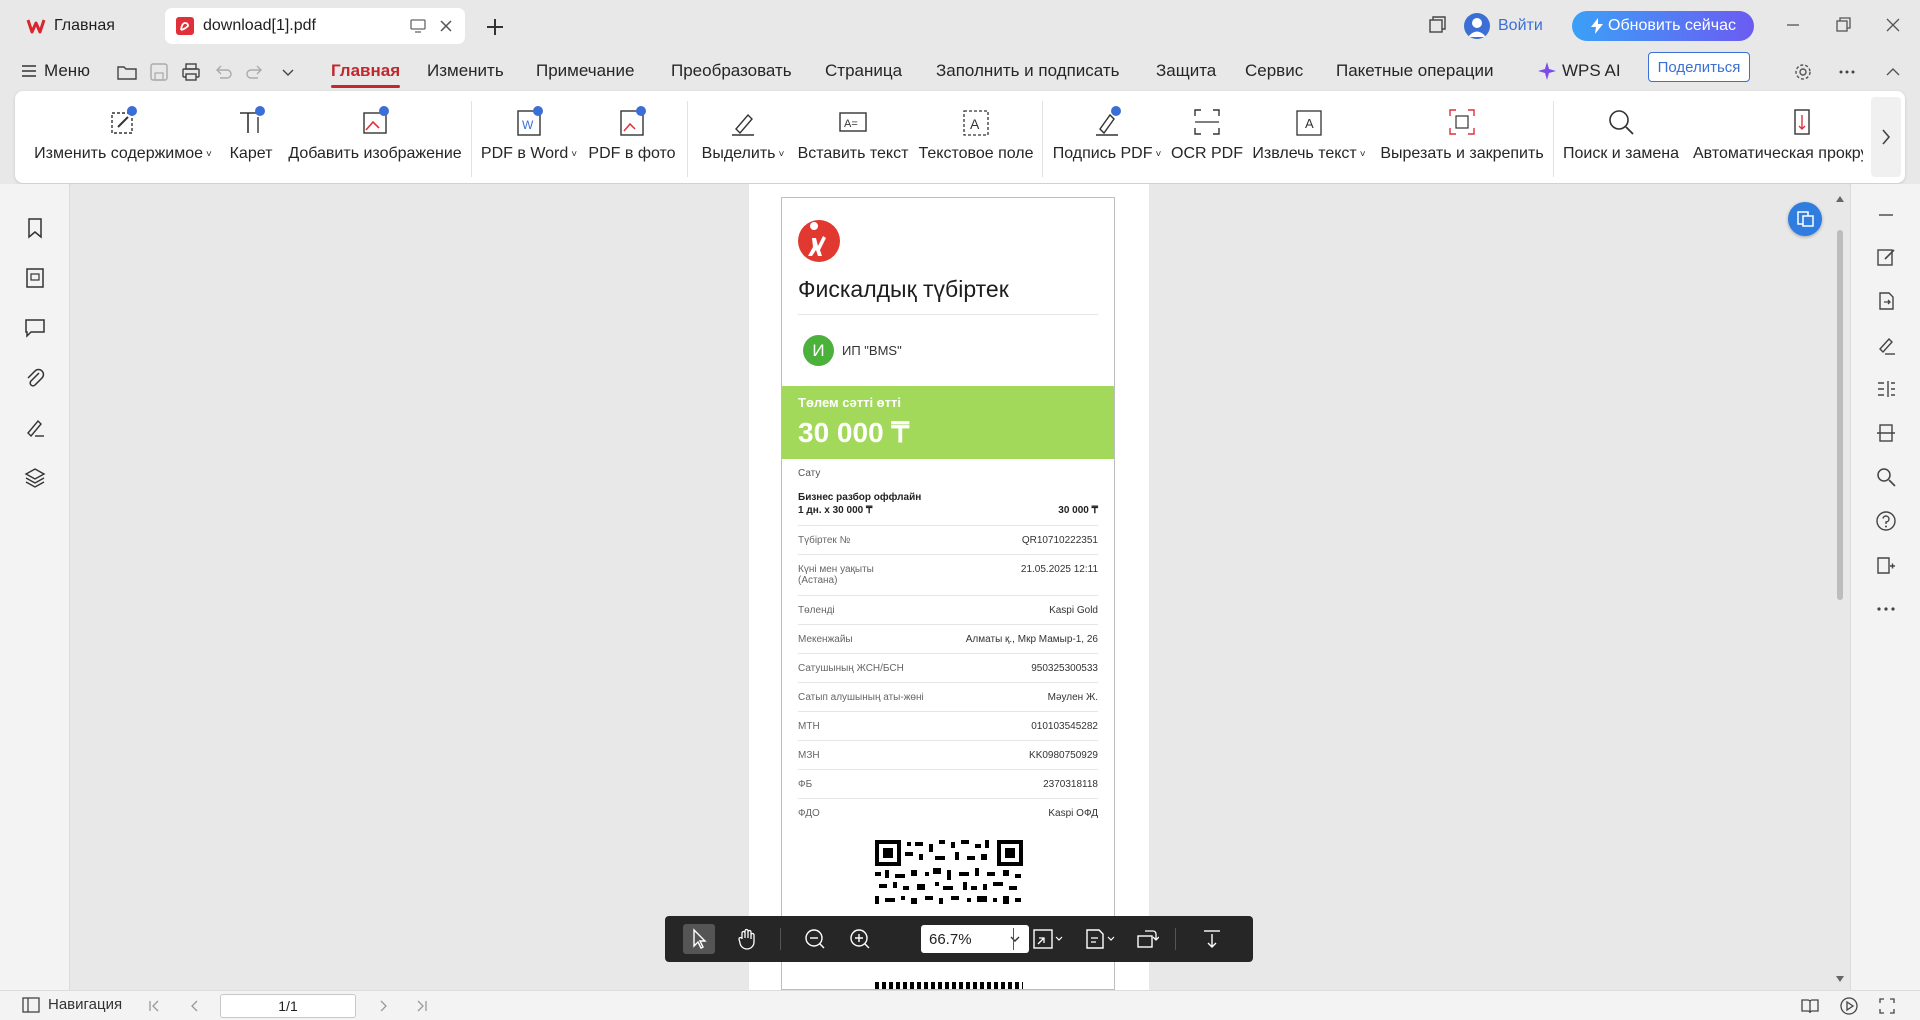 The height and width of the screenshot is (1020, 1920). Describe the element at coordinates (863, 71) in the screenshot. I see `tab-page: Страница` at that location.